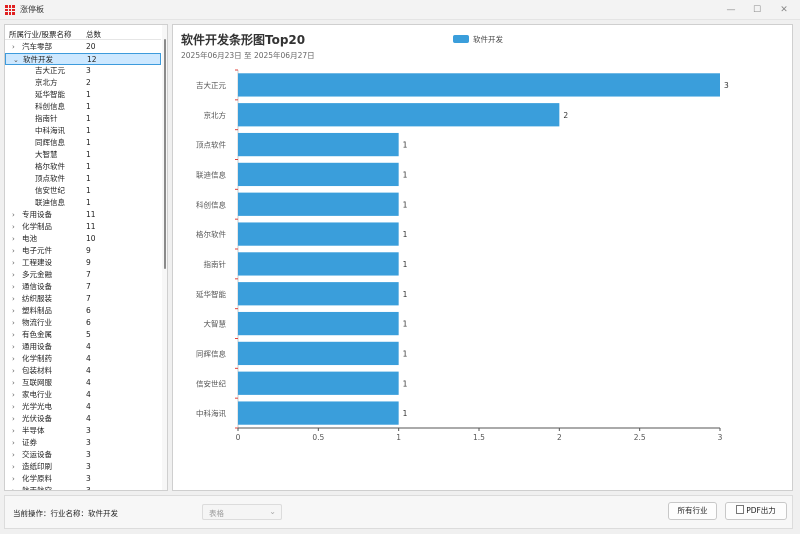  I want to click on tree-row-industry: ⌄ 软件开发 12, so click(83, 59).